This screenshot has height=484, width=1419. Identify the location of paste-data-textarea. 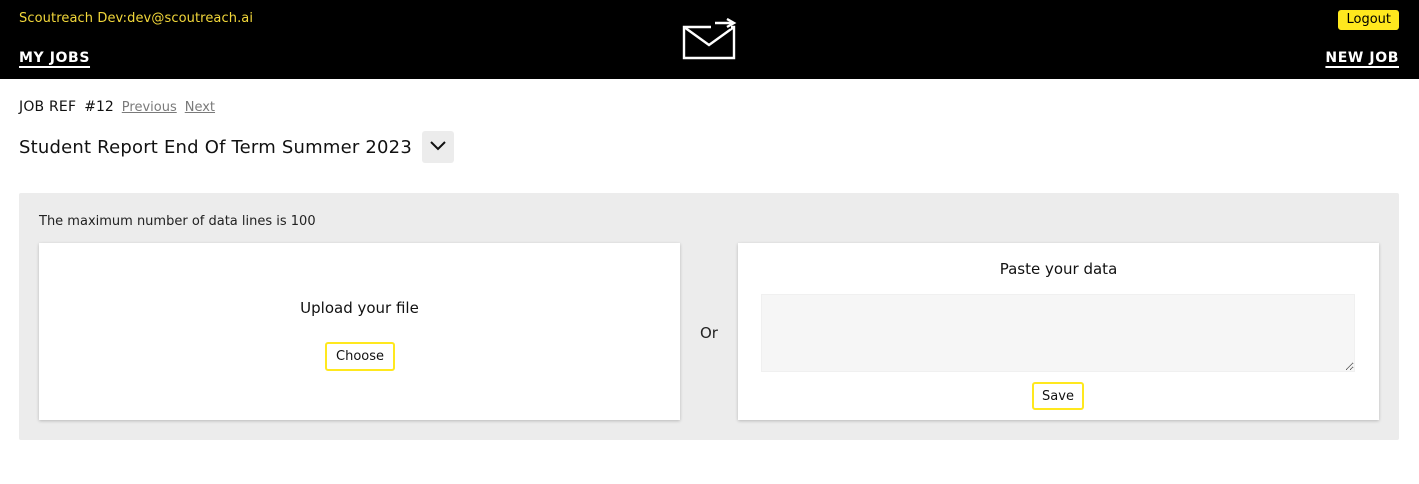
(1058, 333).